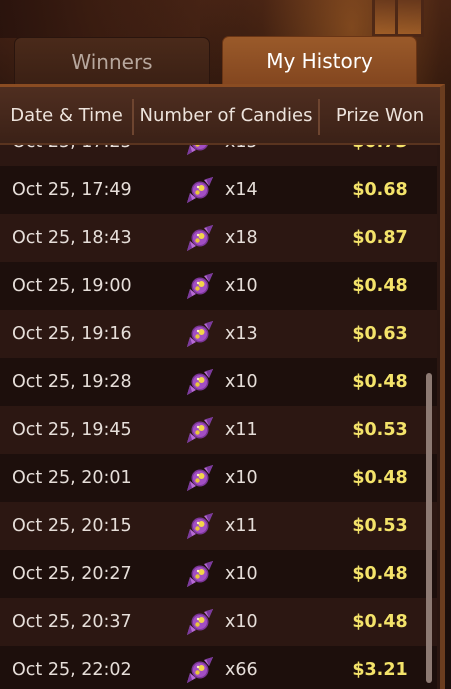 This screenshot has width=451, height=689. What do you see at coordinates (241, 334) in the screenshot?
I see `row-candy-count: x13` at bounding box center [241, 334].